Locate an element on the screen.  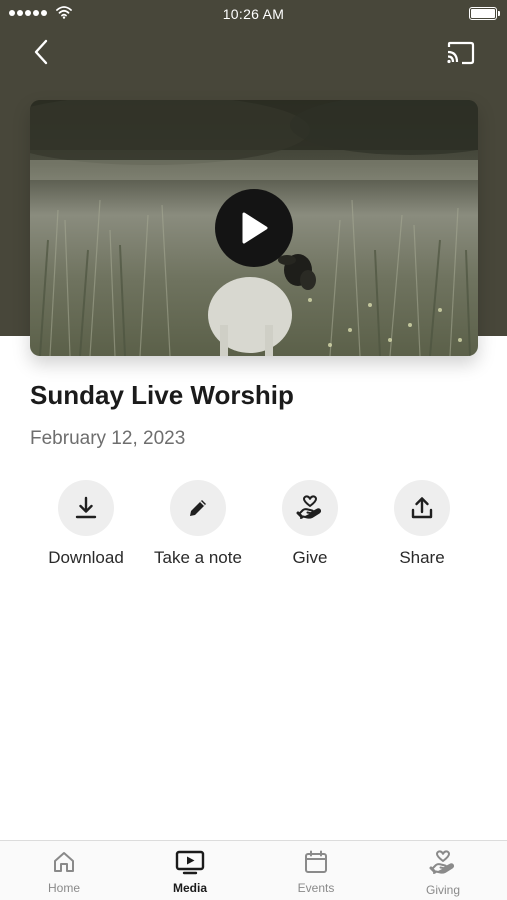
share-button: Share is located at coordinates (422, 524).